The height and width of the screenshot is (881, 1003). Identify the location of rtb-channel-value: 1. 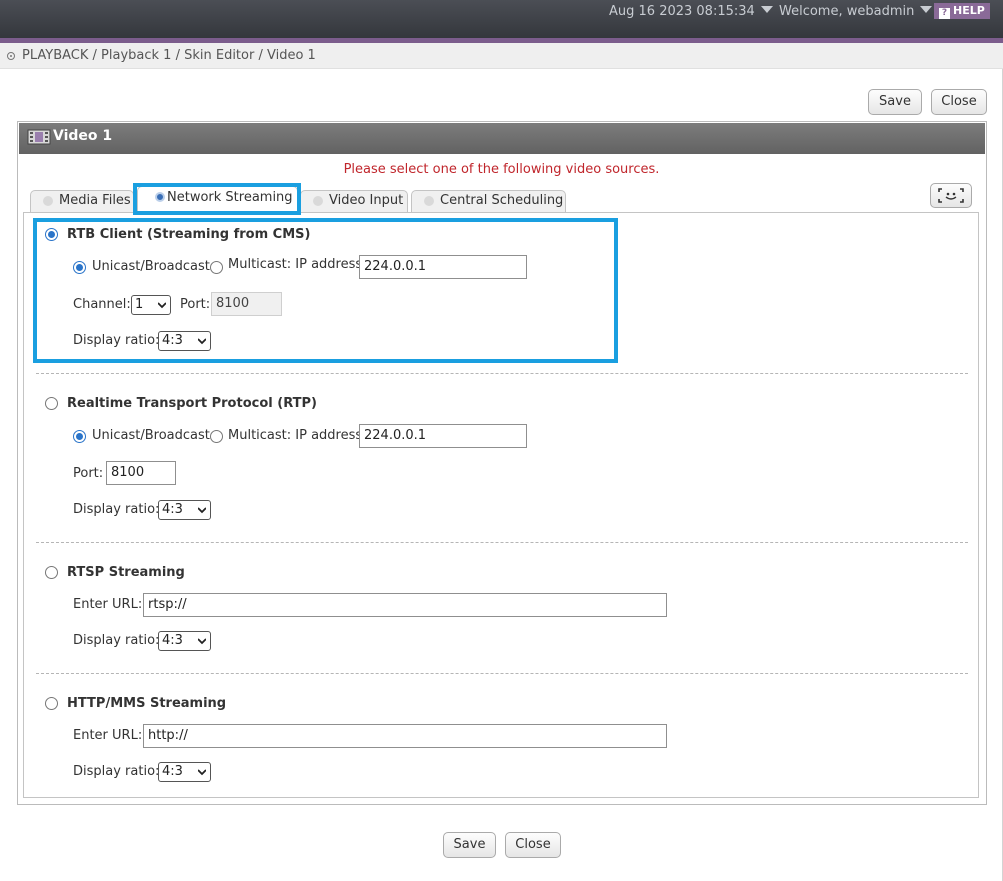
(139, 304).